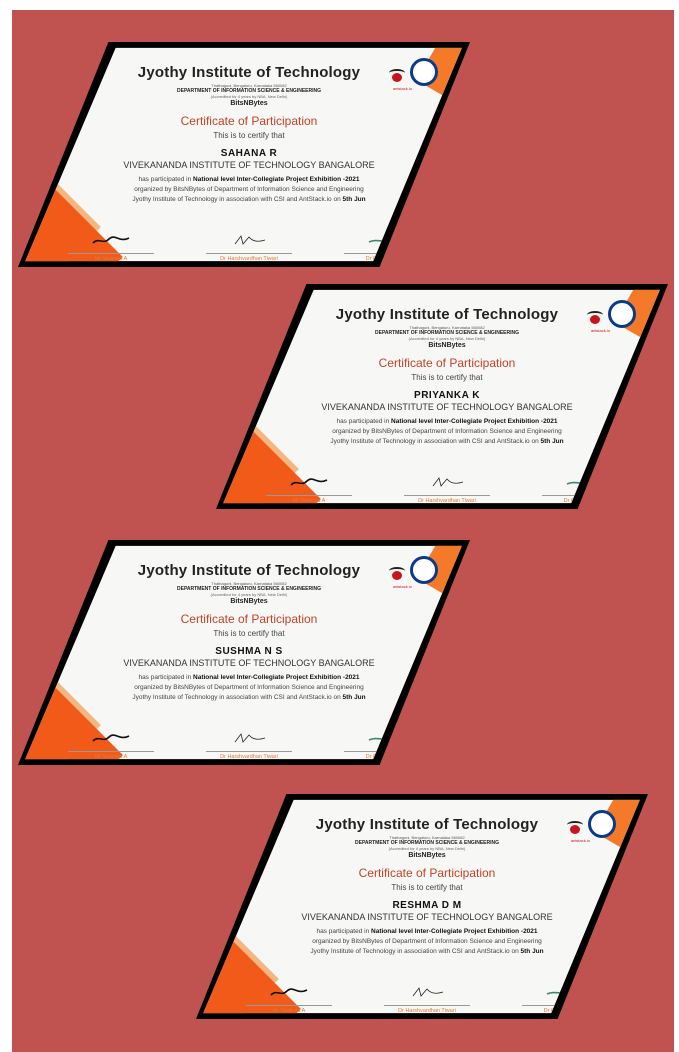 This screenshot has width=679, height=1052. What do you see at coordinates (427, 905) in the screenshot?
I see `participant-name: RESHMA D M` at bounding box center [427, 905].